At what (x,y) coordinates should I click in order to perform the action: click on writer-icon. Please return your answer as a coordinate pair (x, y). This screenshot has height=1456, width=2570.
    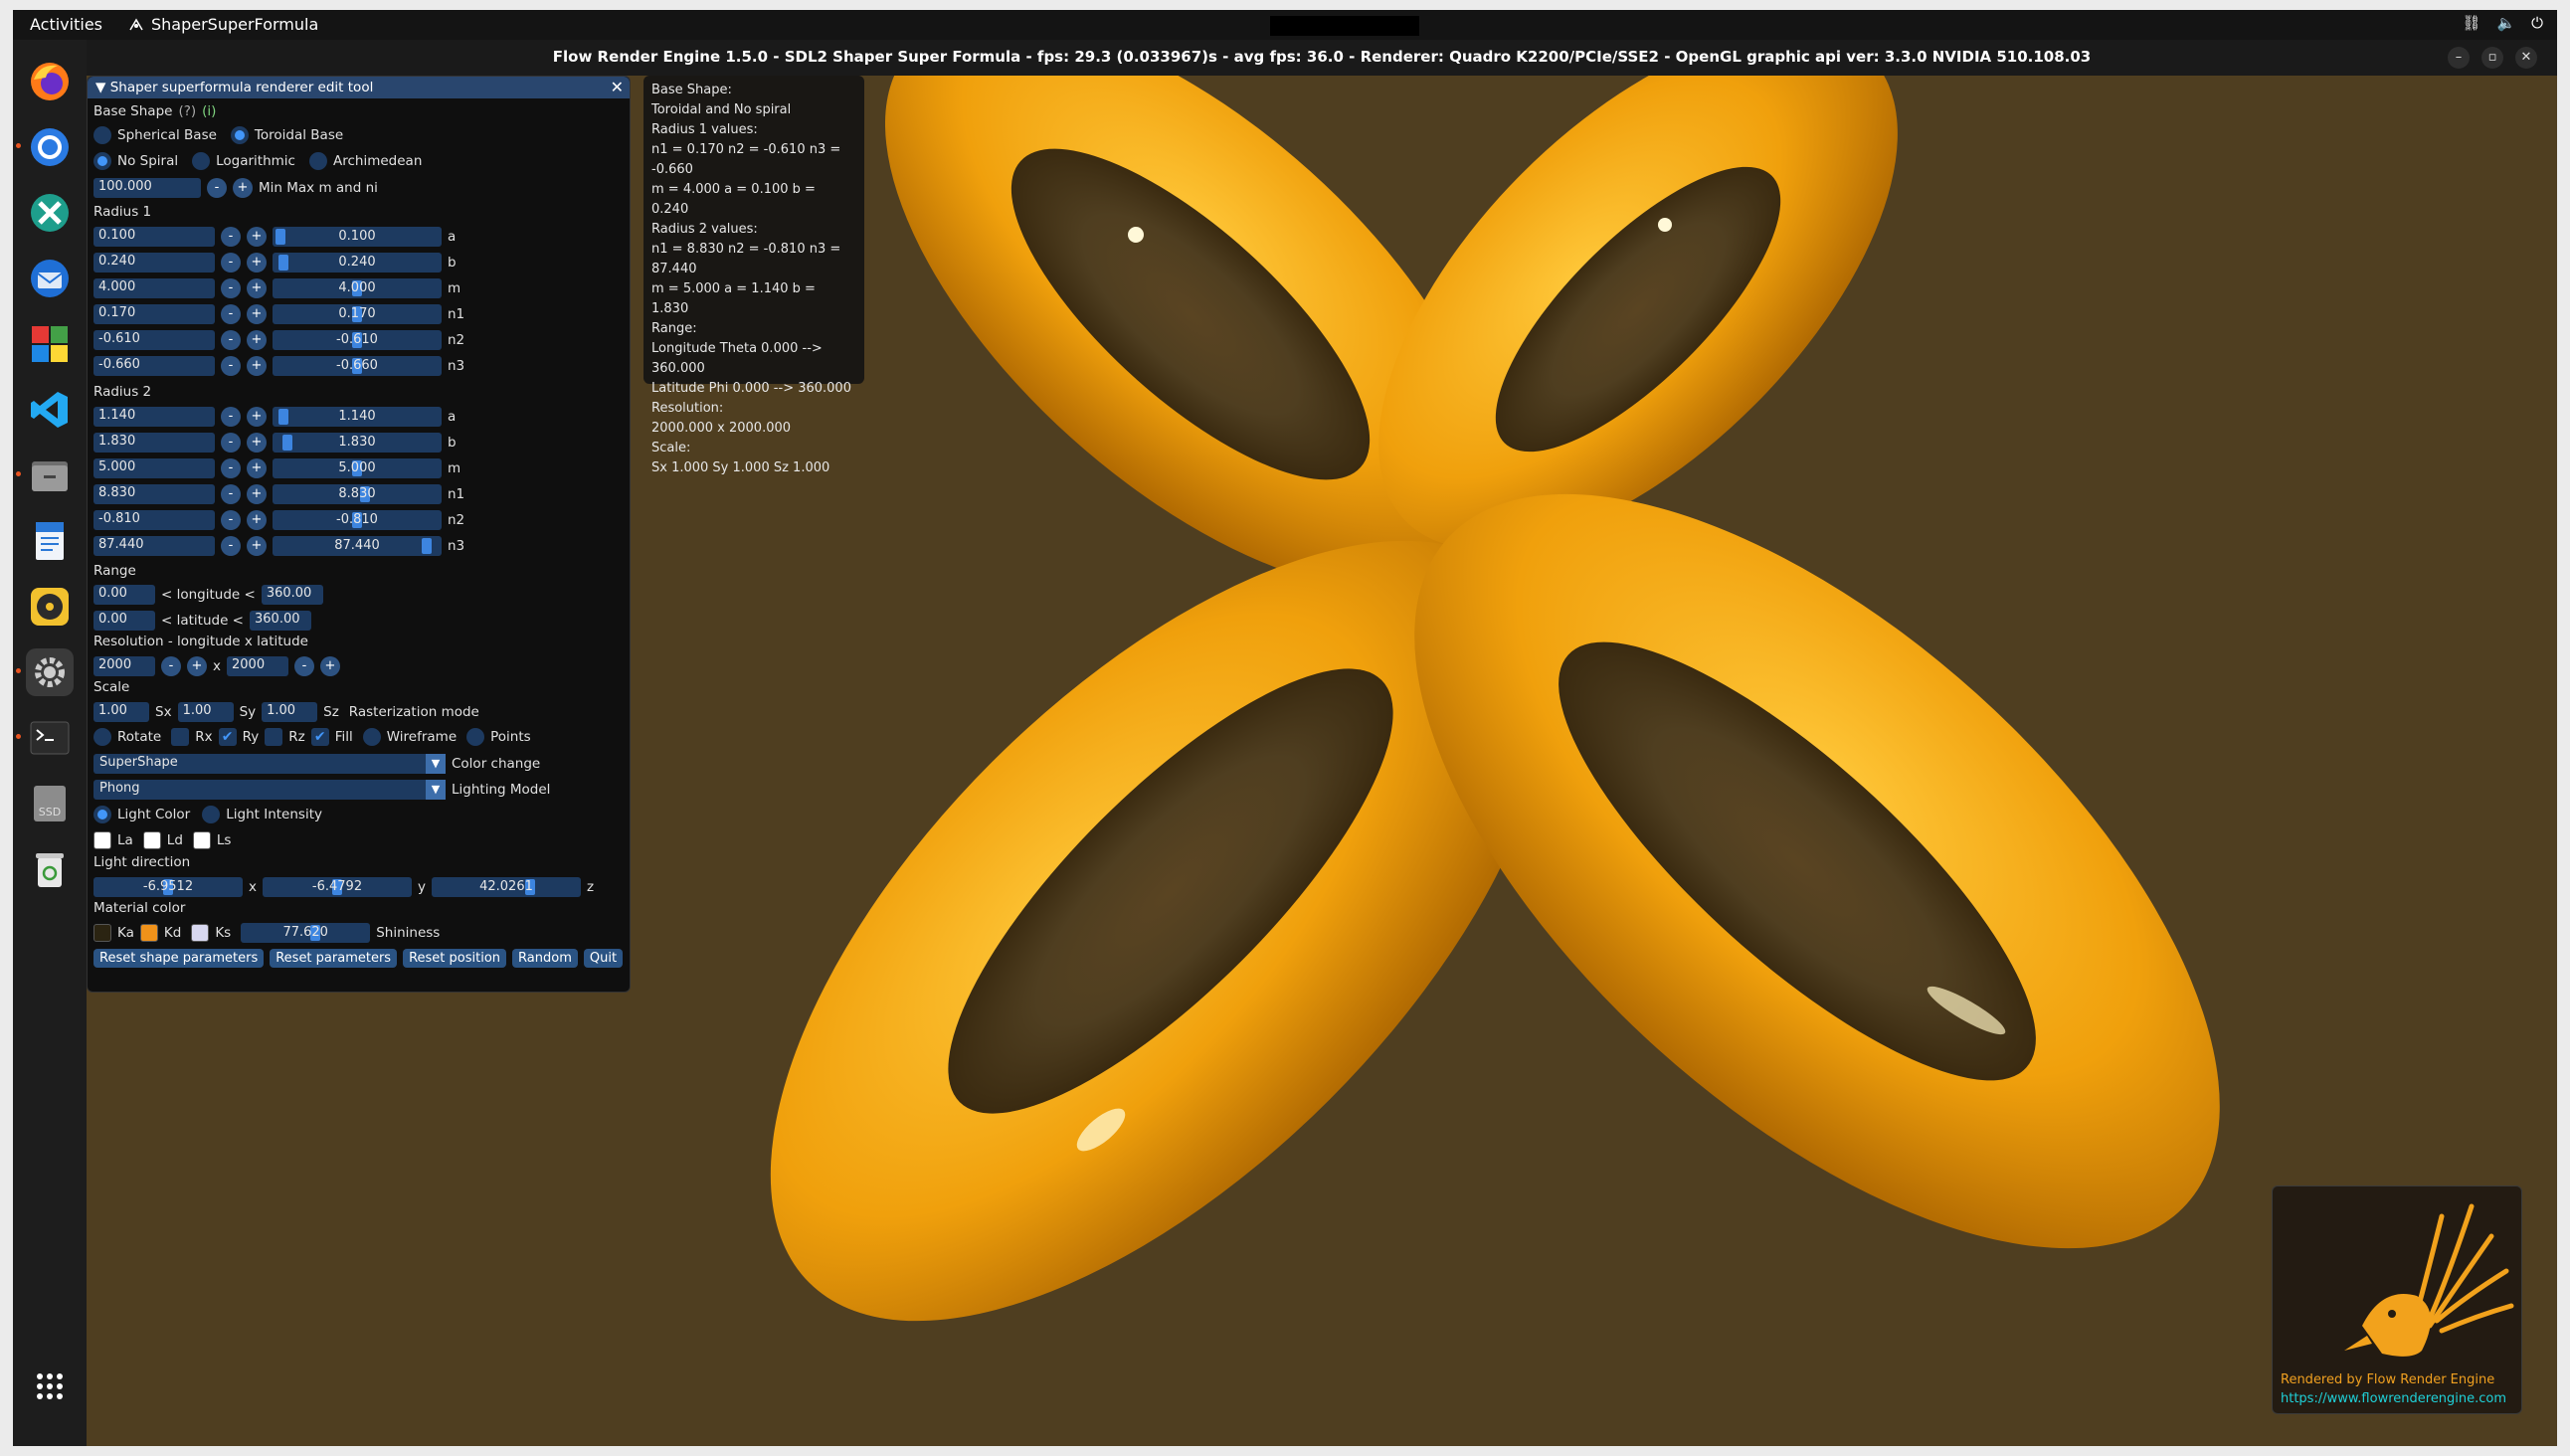
    Looking at the image, I should click on (50, 541).